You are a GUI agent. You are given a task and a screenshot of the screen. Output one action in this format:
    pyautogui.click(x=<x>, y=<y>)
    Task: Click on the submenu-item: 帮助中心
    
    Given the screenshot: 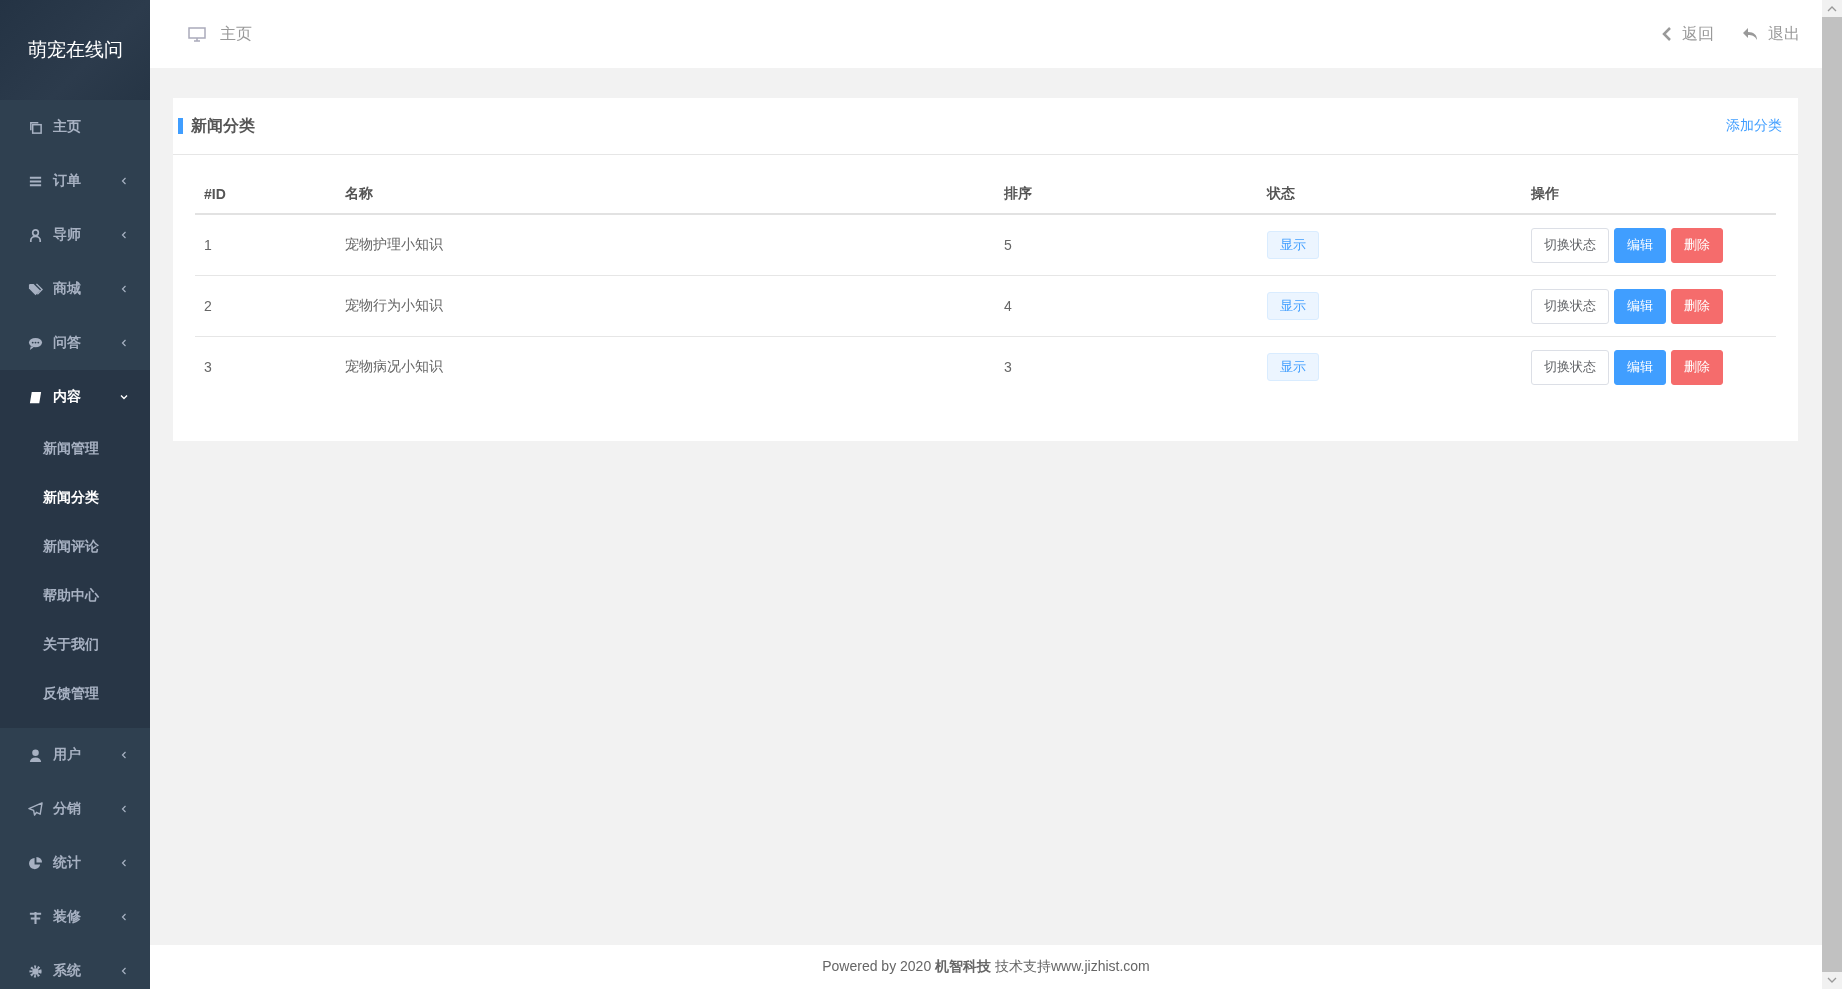 What is the action you would take?
    pyautogui.click(x=71, y=595)
    